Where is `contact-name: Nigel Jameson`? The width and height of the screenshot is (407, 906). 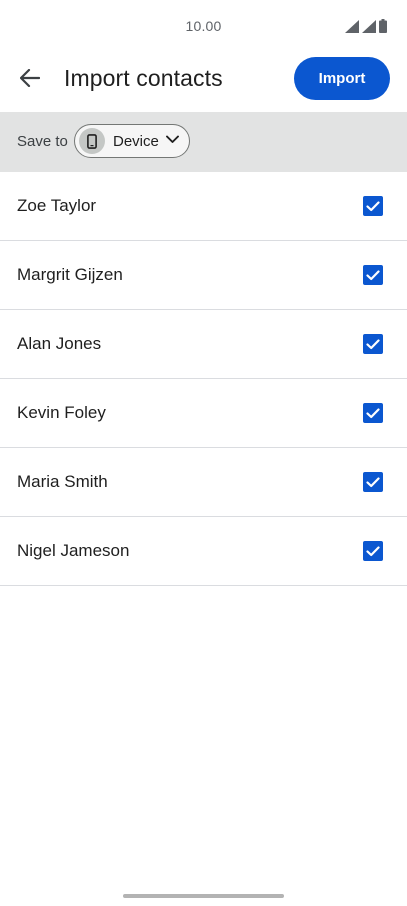
contact-name: Nigel Jameson is located at coordinates (73, 550).